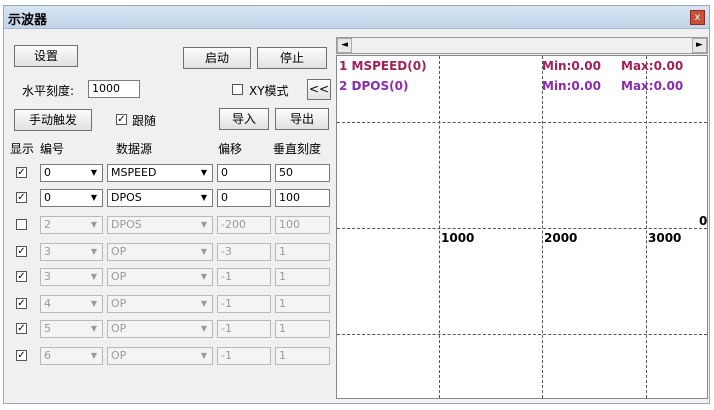 This screenshot has height=410, width=714. Describe the element at coordinates (319, 89) in the screenshot. I see `collapse-button: <<` at that location.